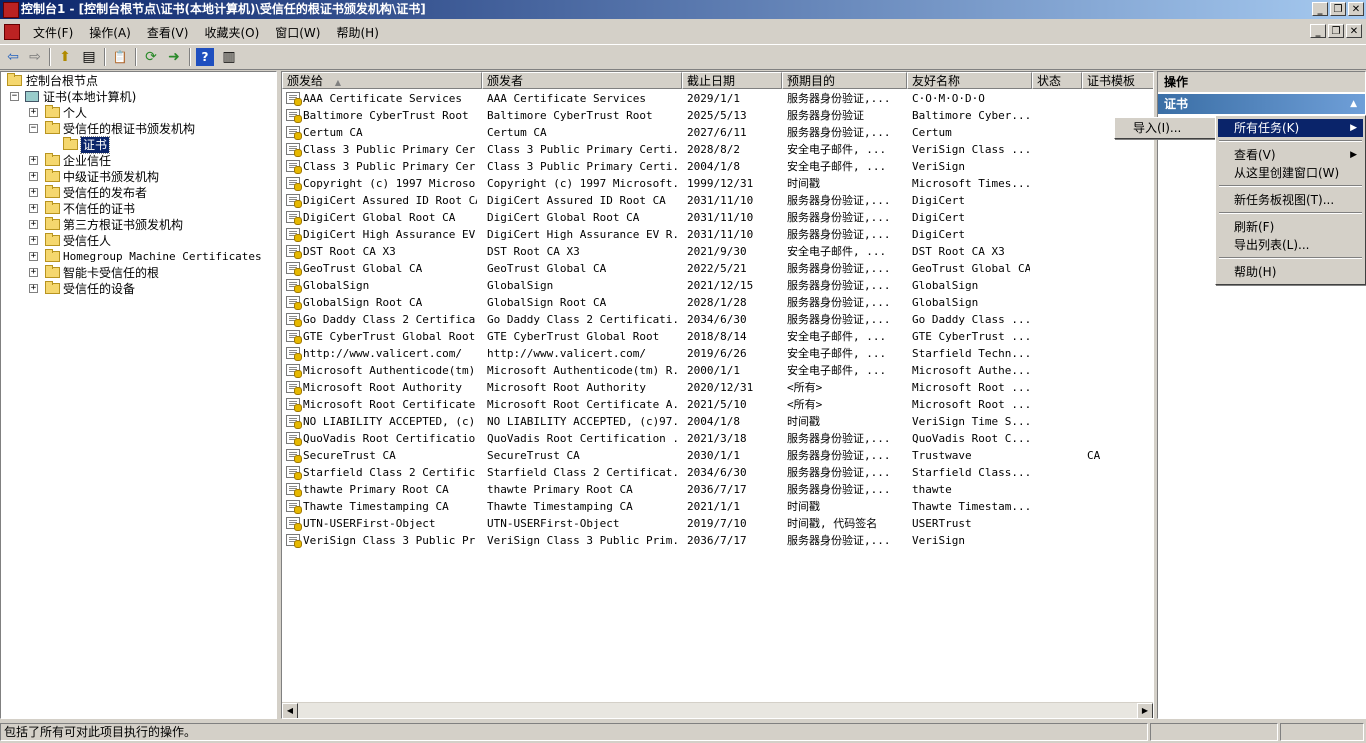  Describe the element at coordinates (35, 57) in the screenshot. I see `forward-arrow-icon: ⇨` at that location.